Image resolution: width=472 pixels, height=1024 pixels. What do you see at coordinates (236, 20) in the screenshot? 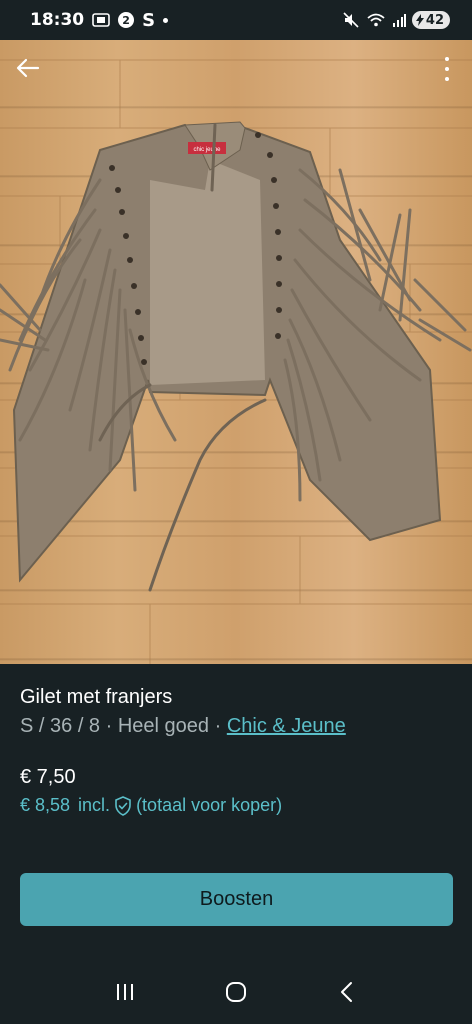
I see `status-bar: 18:30 2 S 42` at bounding box center [236, 20].